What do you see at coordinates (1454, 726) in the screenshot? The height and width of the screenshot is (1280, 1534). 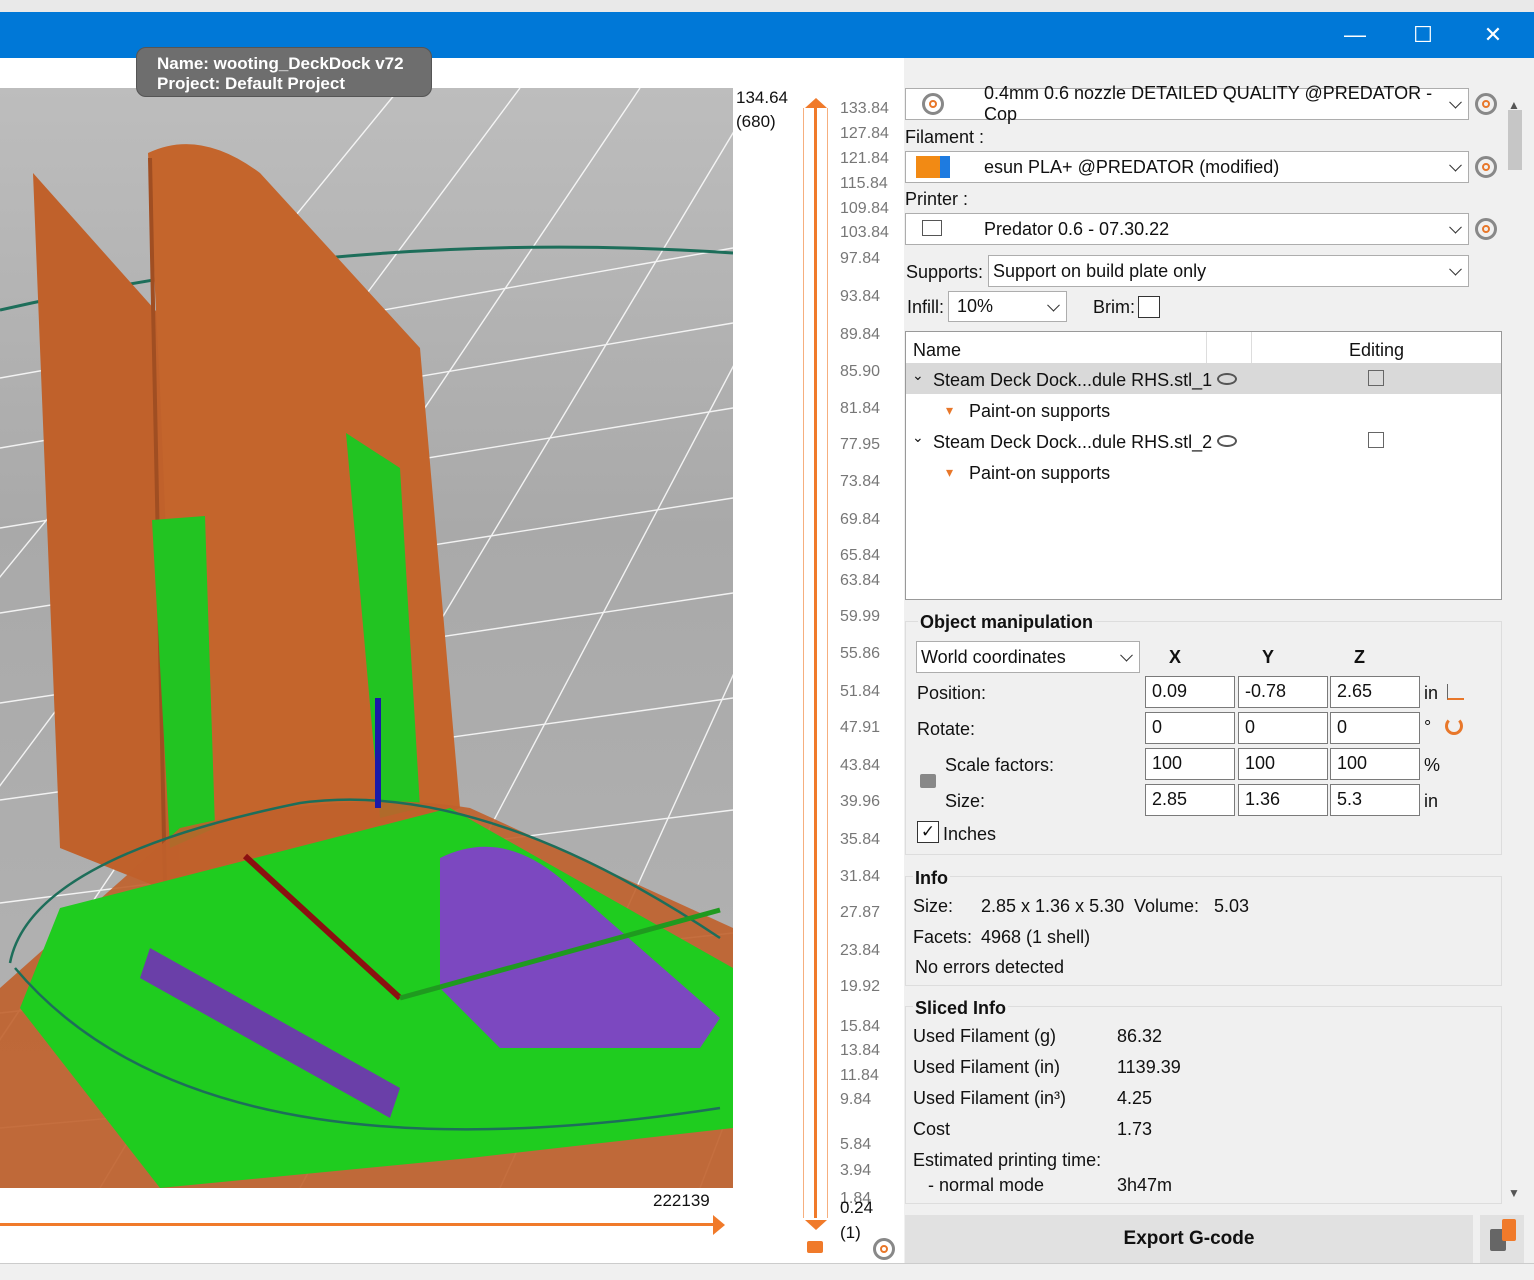 I see `reset-rotation-icon` at bounding box center [1454, 726].